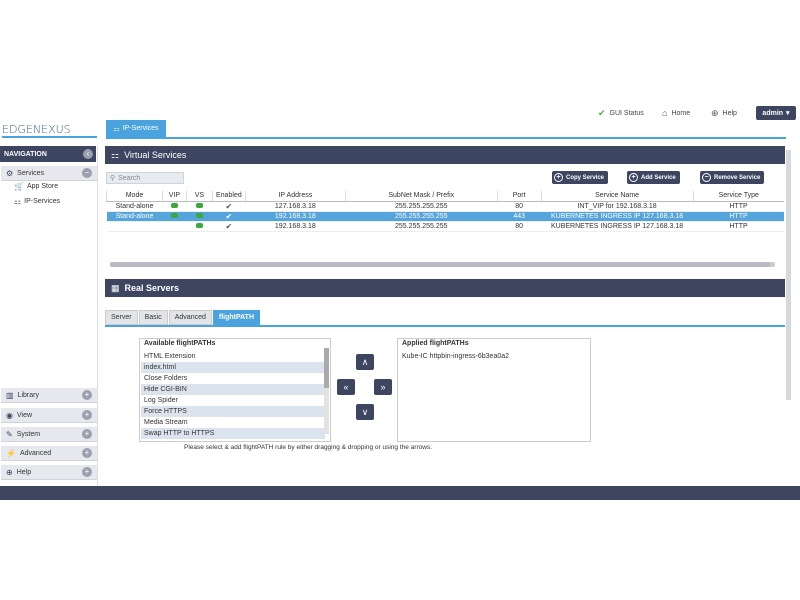 The height and width of the screenshot is (600, 800). I want to click on move-down-button: ∨, so click(365, 412).